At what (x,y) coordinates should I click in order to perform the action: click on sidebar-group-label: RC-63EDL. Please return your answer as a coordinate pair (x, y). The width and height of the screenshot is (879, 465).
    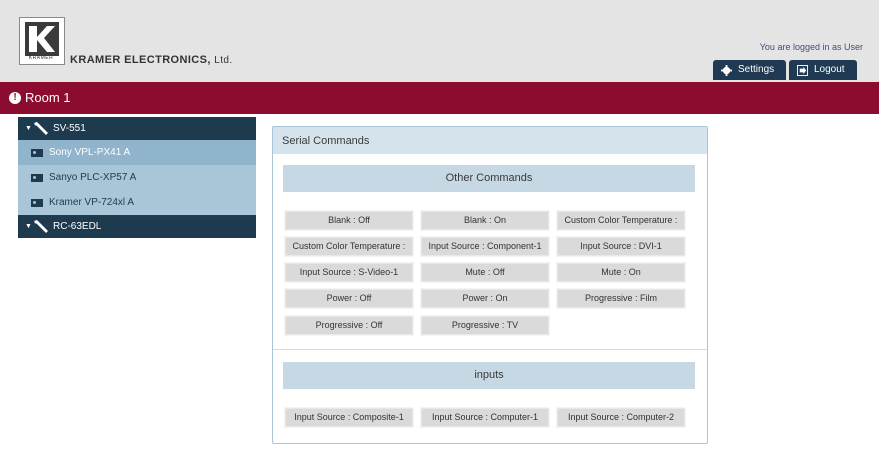
    Looking at the image, I should click on (77, 226).